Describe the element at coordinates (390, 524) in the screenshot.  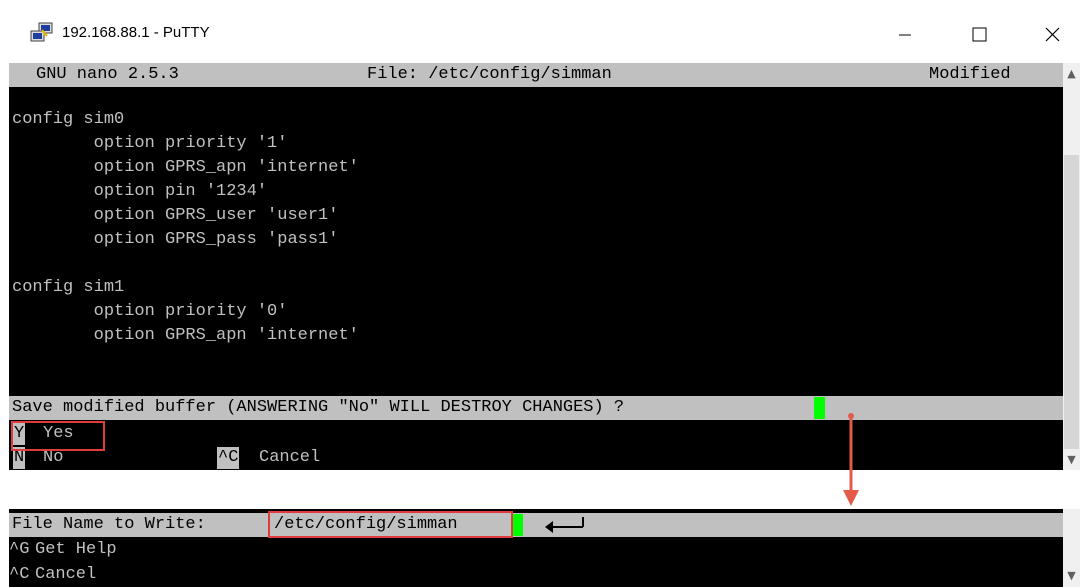
I see `filename-highlight` at that location.